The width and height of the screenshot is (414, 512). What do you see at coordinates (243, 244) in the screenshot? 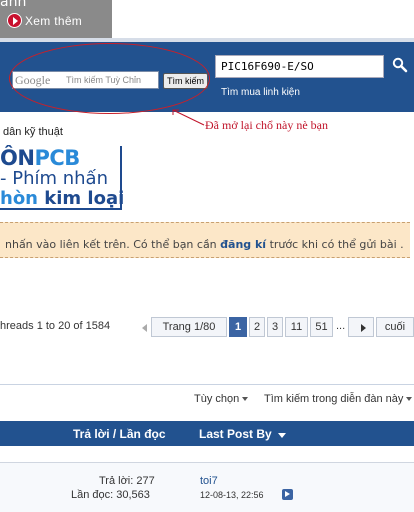
I see `register-link: đăng kí` at bounding box center [243, 244].